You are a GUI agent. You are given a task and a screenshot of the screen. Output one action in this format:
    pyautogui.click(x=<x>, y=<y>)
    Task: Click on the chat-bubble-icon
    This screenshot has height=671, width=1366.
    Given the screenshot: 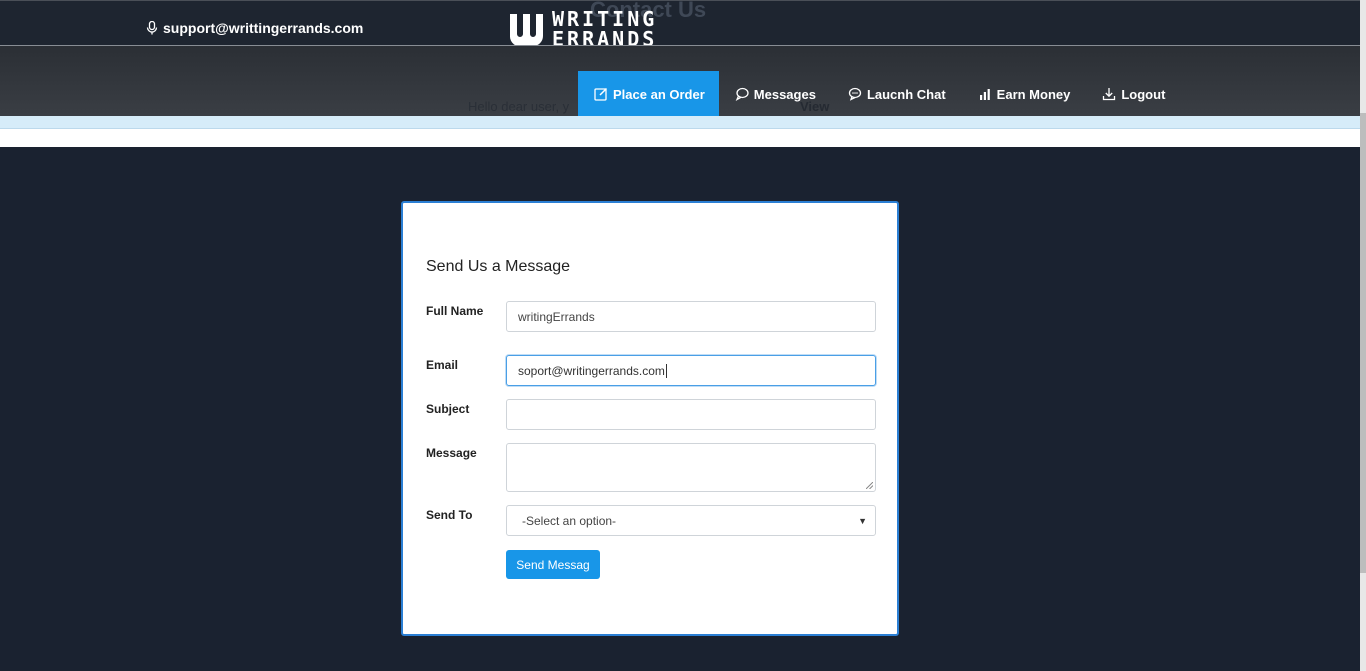 What is the action you would take?
    pyautogui.click(x=742, y=94)
    